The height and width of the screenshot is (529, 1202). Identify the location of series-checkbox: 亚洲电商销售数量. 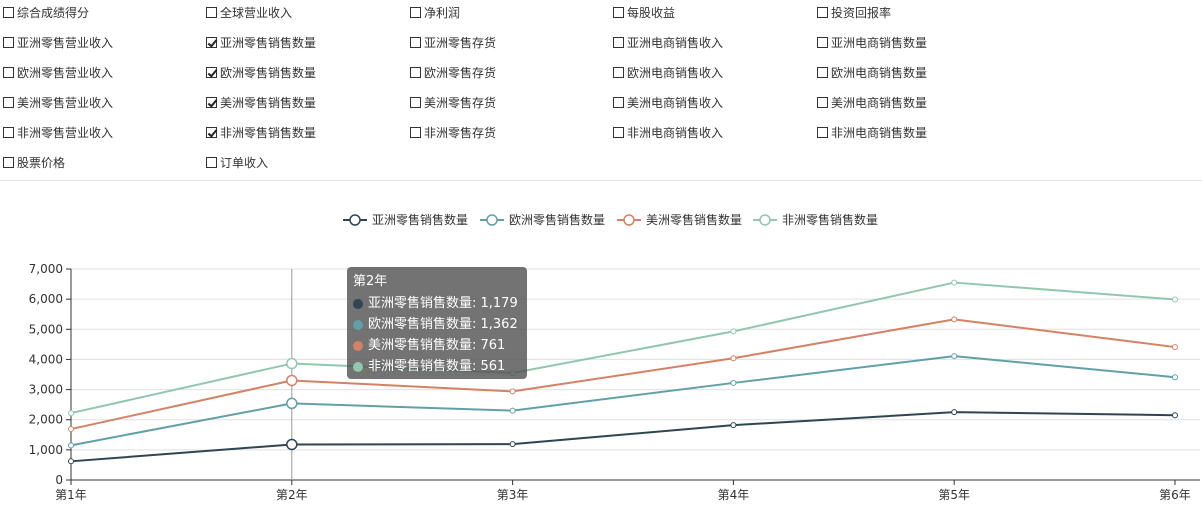
(872, 42).